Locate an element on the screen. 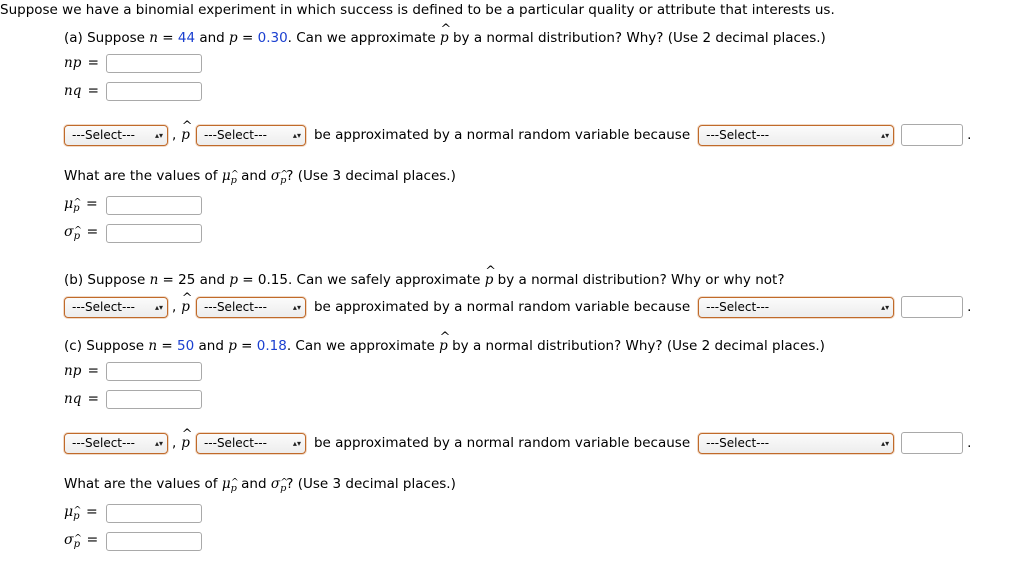  what-are-values-a-2: and is located at coordinates (253, 176).